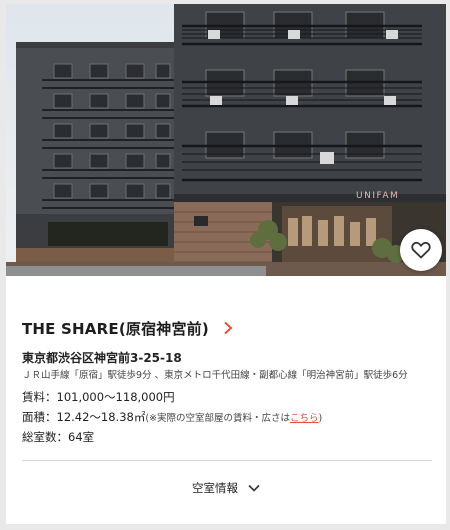 This screenshot has height=530, width=450. What do you see at coordinates (58, 437) in the screenshot?
I see `property-room-count: 総室数：64室` at bounding box center [58, 437].